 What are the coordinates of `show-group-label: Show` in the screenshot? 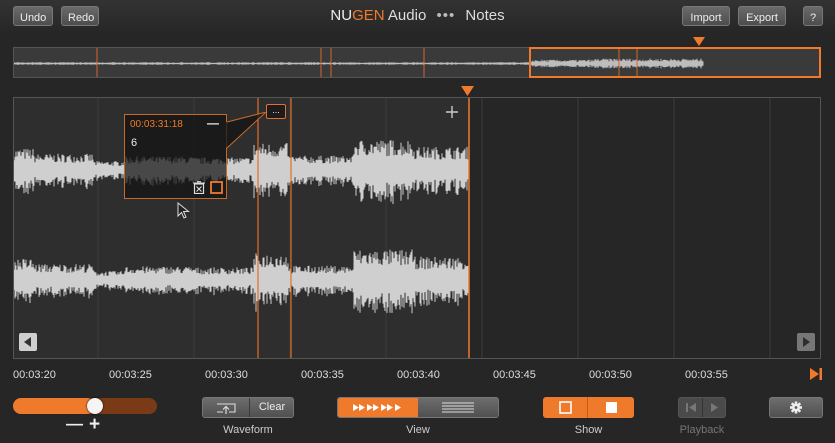 It's located at (588, 430).